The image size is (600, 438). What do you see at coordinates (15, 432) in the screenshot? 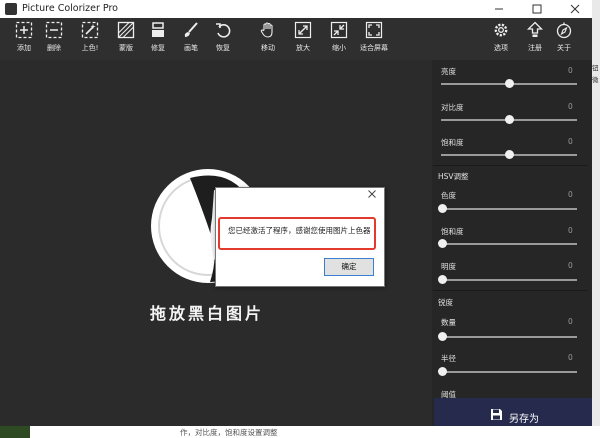
I see `background-image-edge` at bounding box center [15, 432].